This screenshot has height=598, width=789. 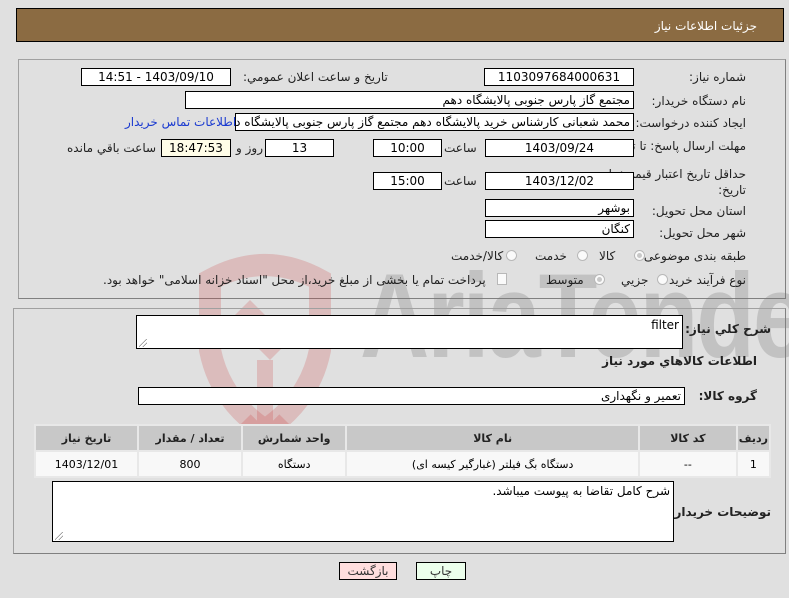 What do you see at coordinates (511, 255) in the screenshot?
I see `category-radio-goods-service` at bounding box center [511, 255].